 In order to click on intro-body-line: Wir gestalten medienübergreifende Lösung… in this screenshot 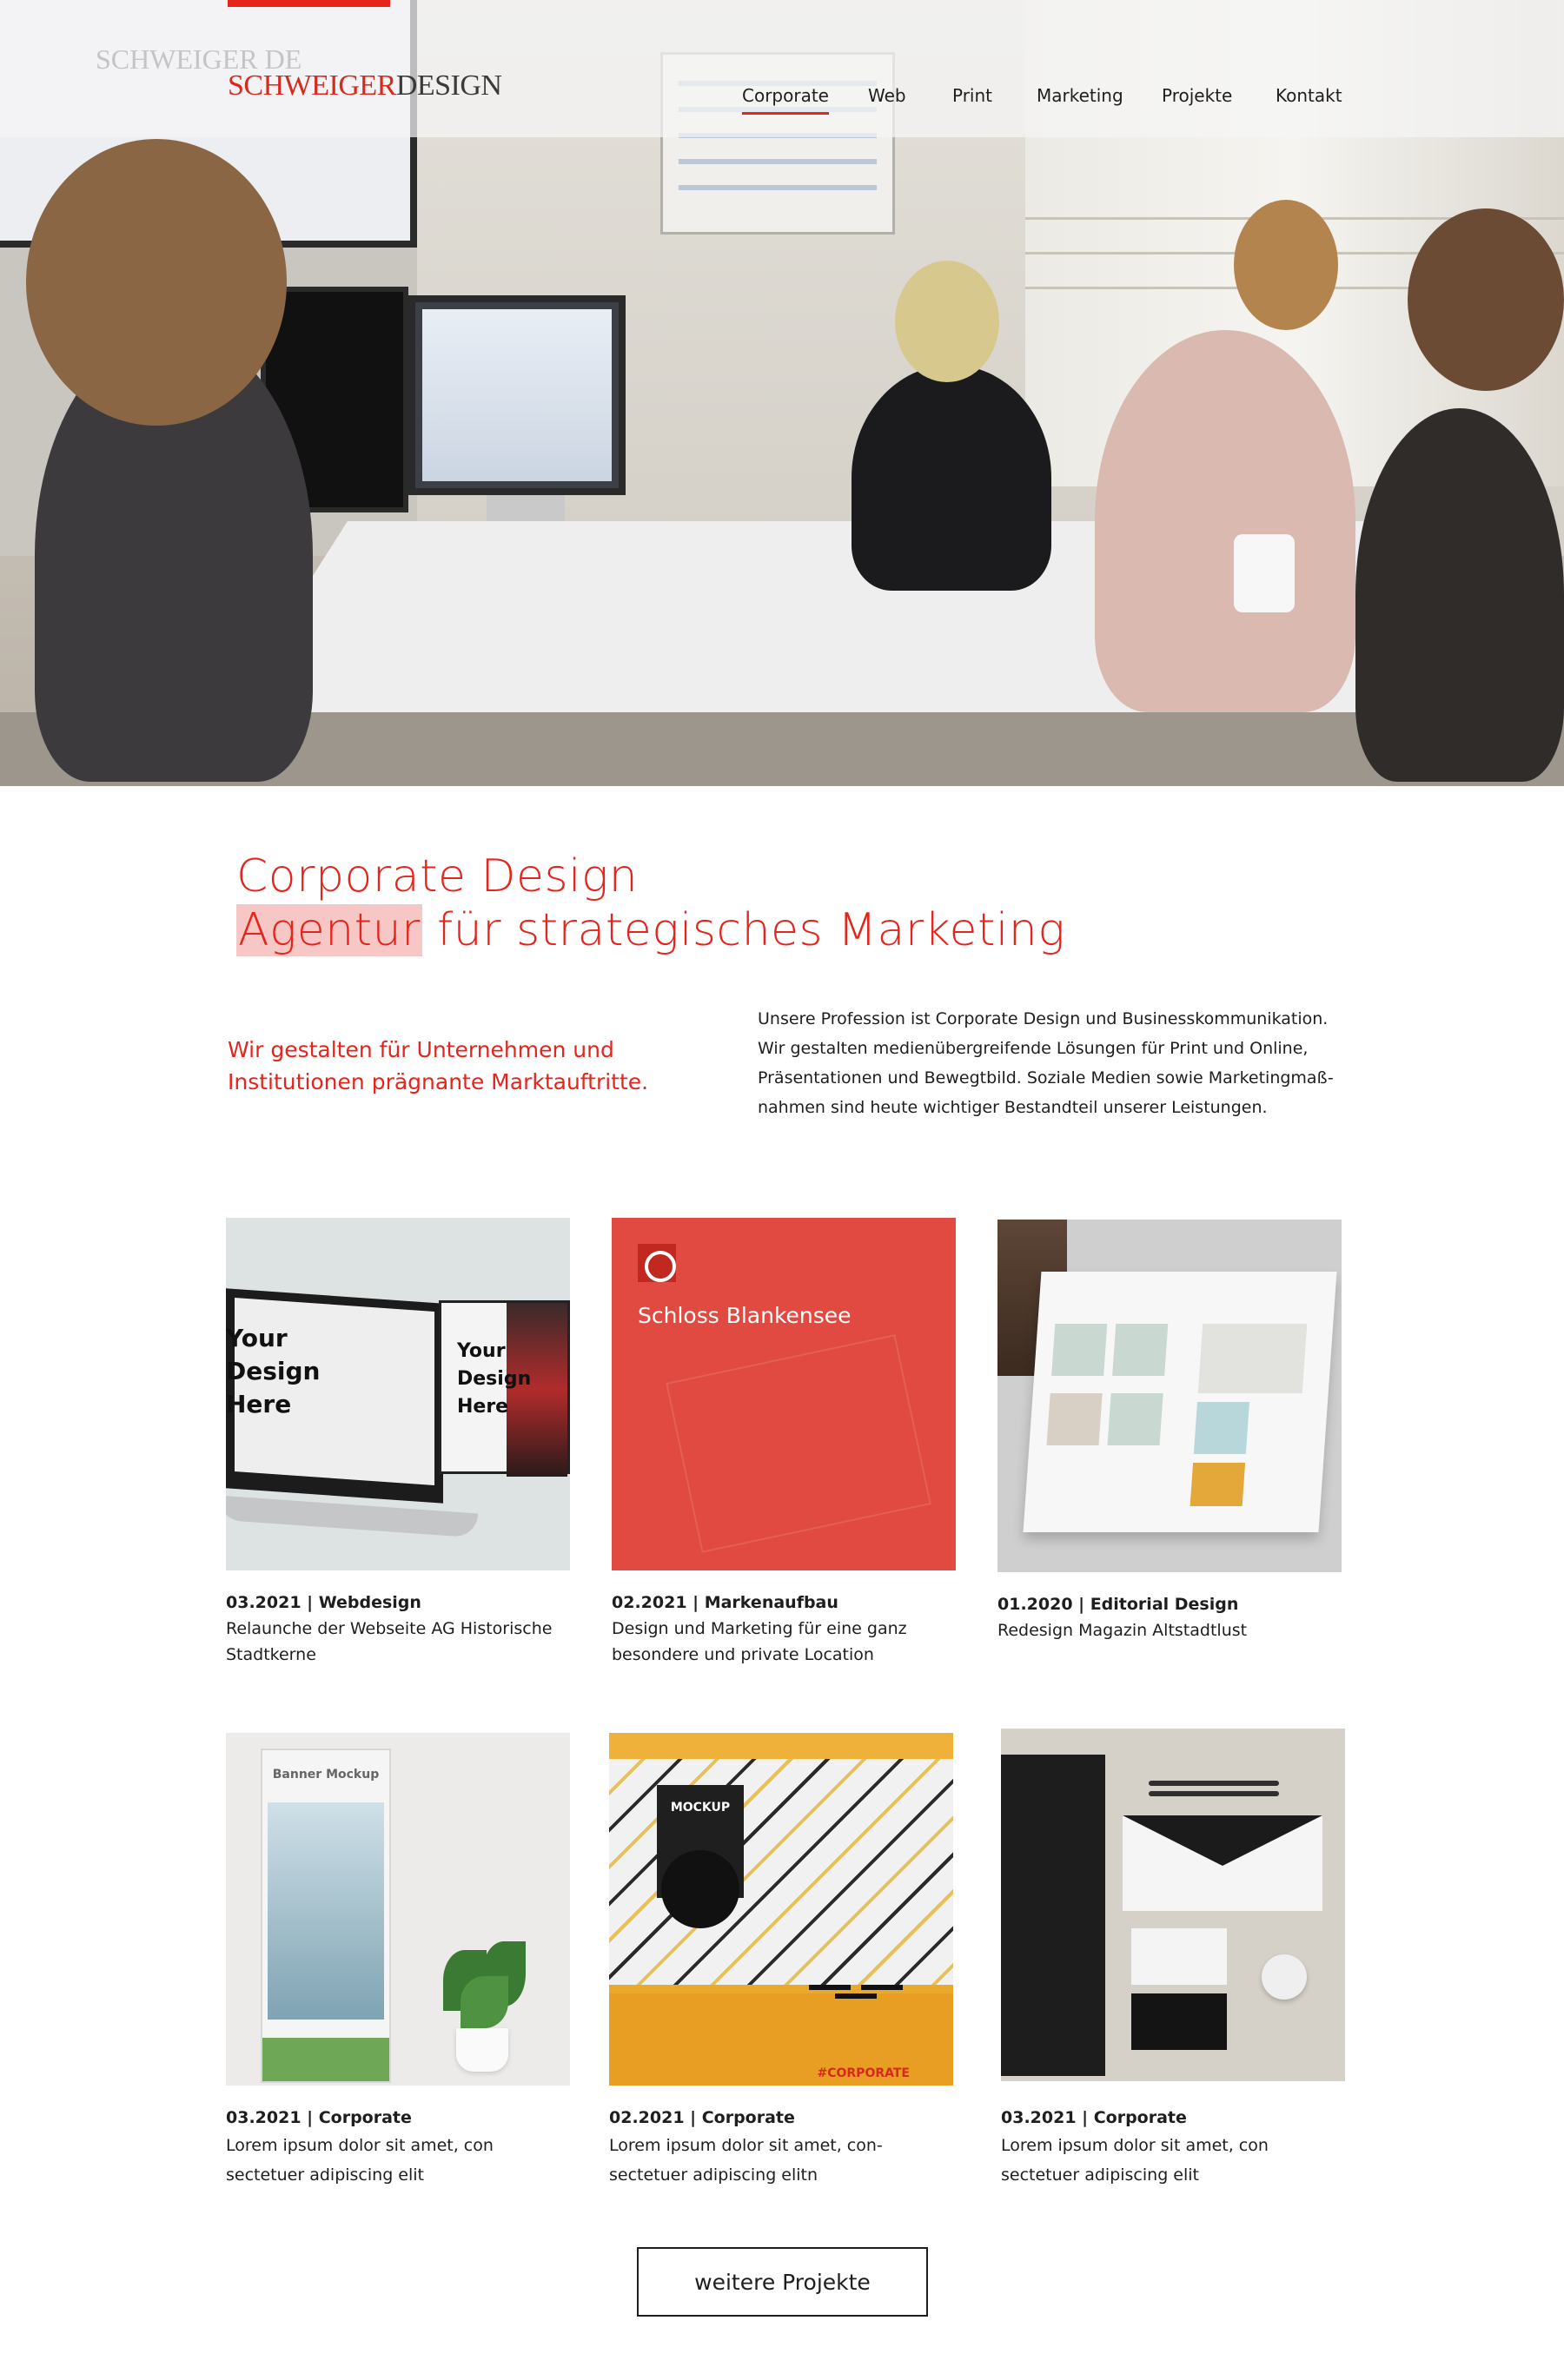, I will do `click(1034, 1048)`.